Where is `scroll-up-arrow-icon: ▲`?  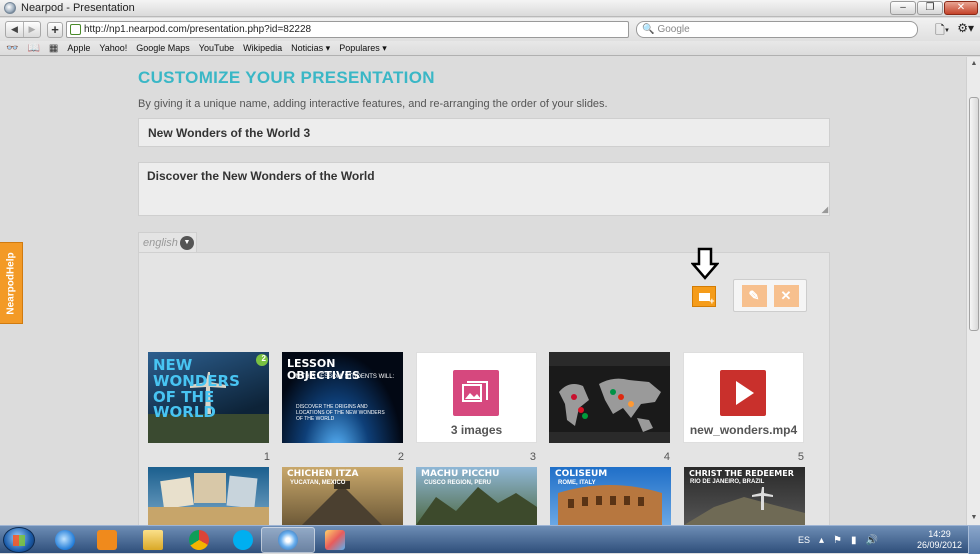 scroll-up-arrow-icon: ▲ is located at coordinates (973, 64).